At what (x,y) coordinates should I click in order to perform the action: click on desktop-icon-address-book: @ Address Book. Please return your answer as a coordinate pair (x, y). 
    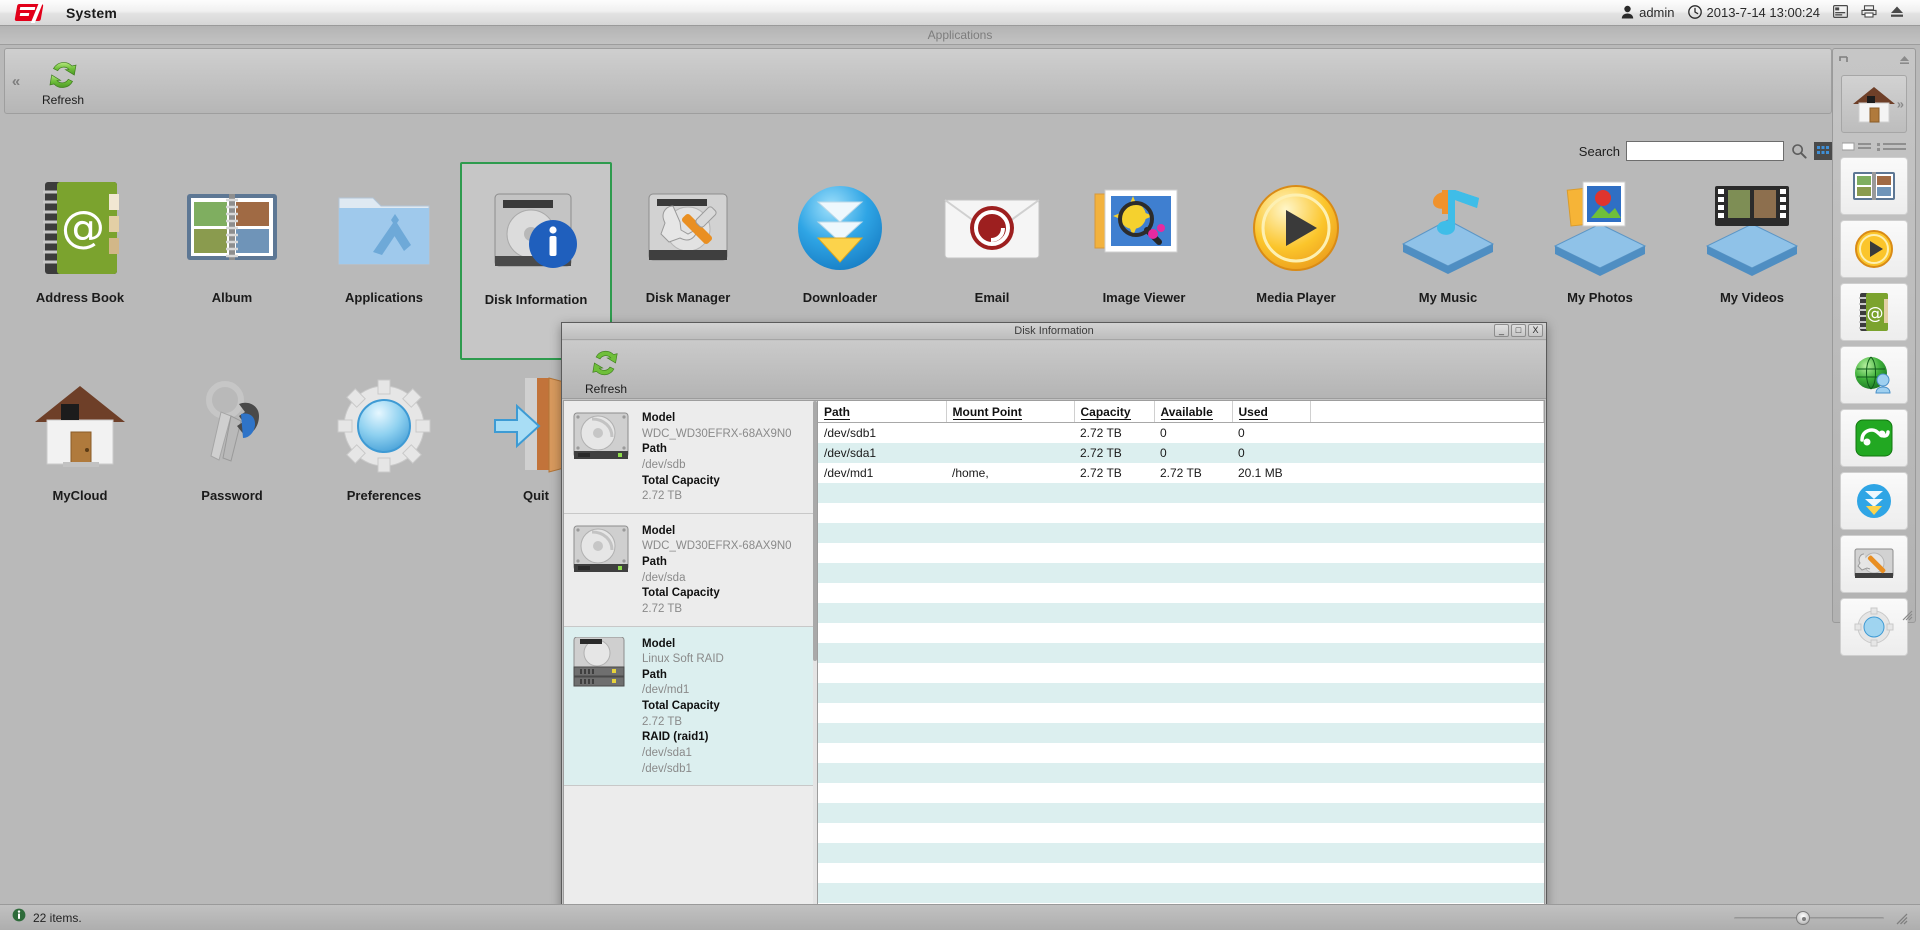
    Looking at the image, I should click on (80, 261).